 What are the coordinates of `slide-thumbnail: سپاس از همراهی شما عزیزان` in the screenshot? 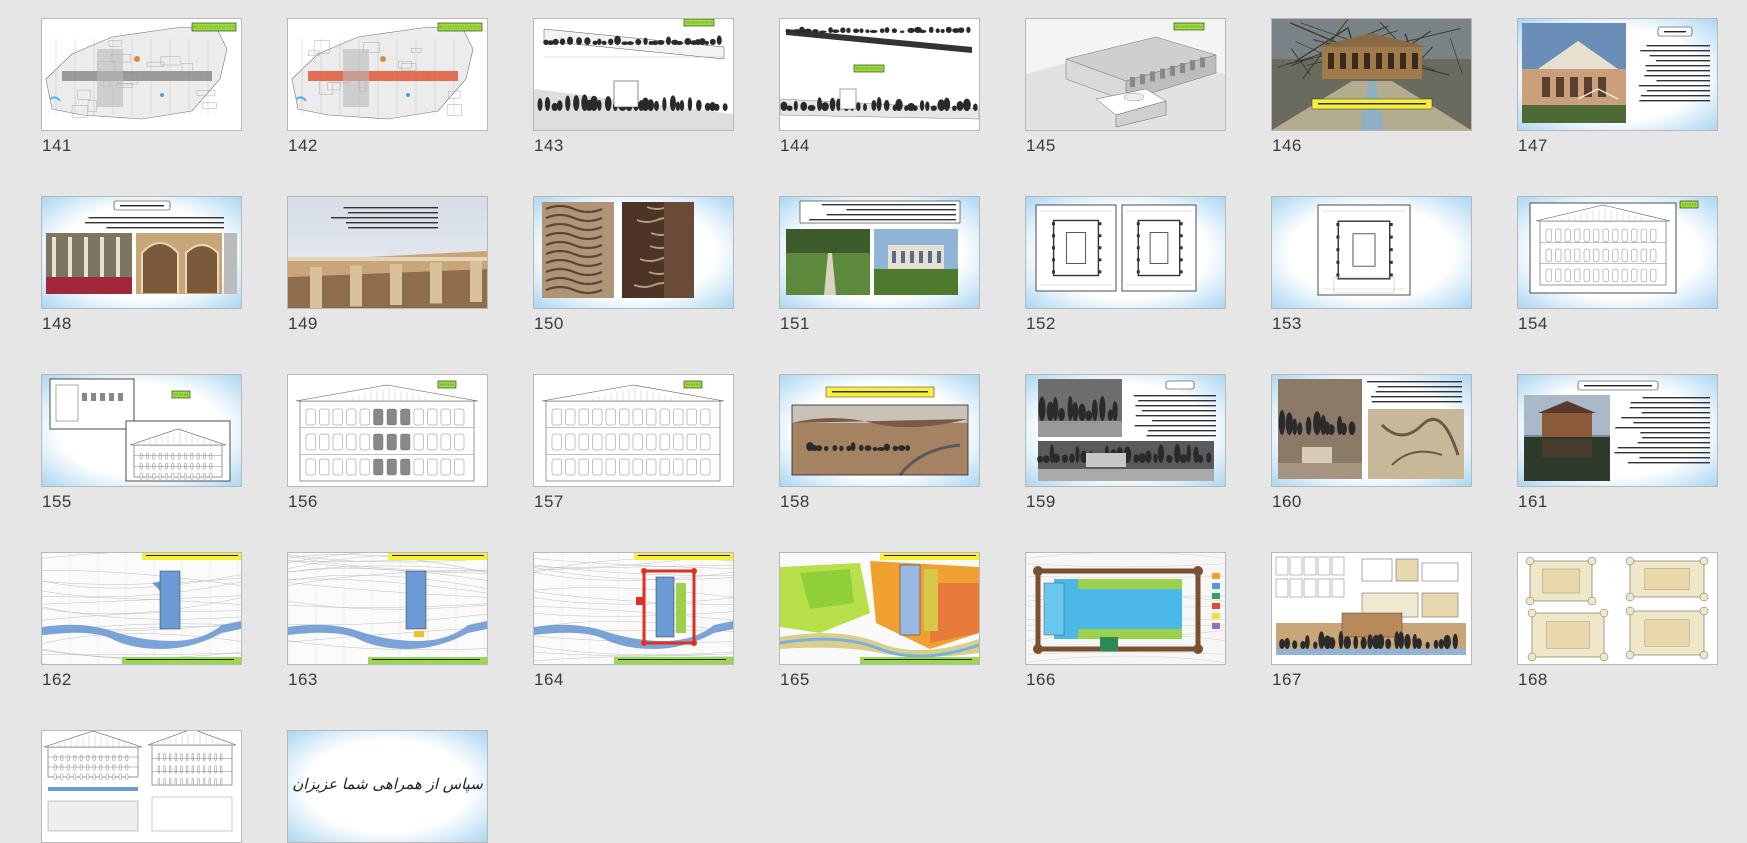 It's located at (387, 786).